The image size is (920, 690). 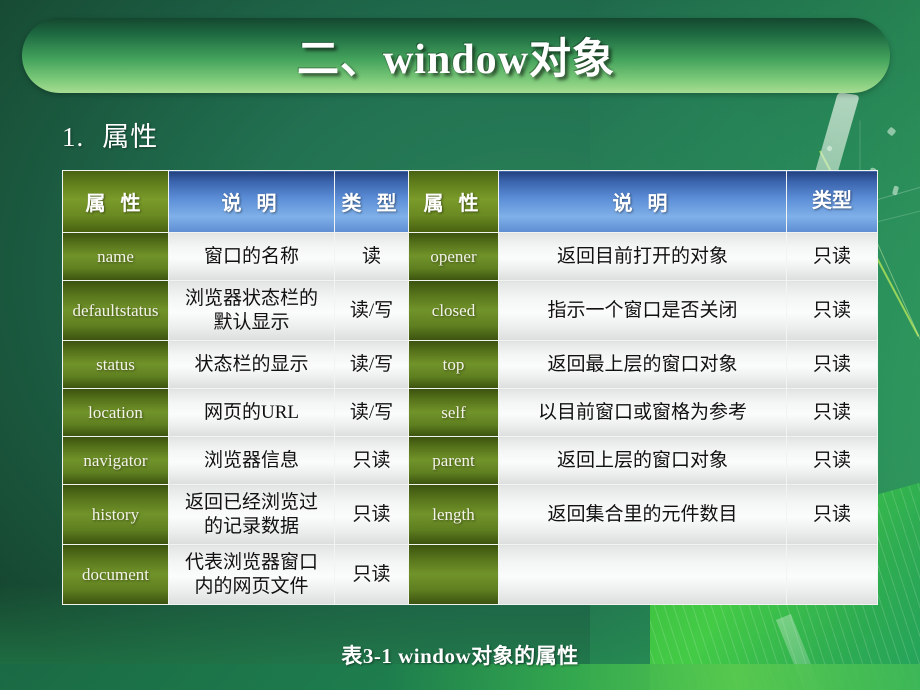 What do you see at coordinates (642, 514) in the screenshot?
I see `cell-description: 返回集合里的元件数目` at bounding box center [642, 514].